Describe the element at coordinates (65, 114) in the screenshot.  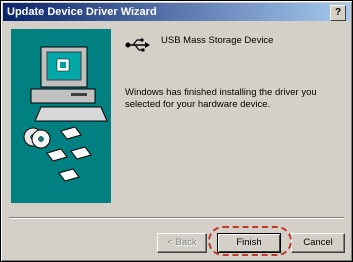
I see `computer-and-disks-illustration` at that location.